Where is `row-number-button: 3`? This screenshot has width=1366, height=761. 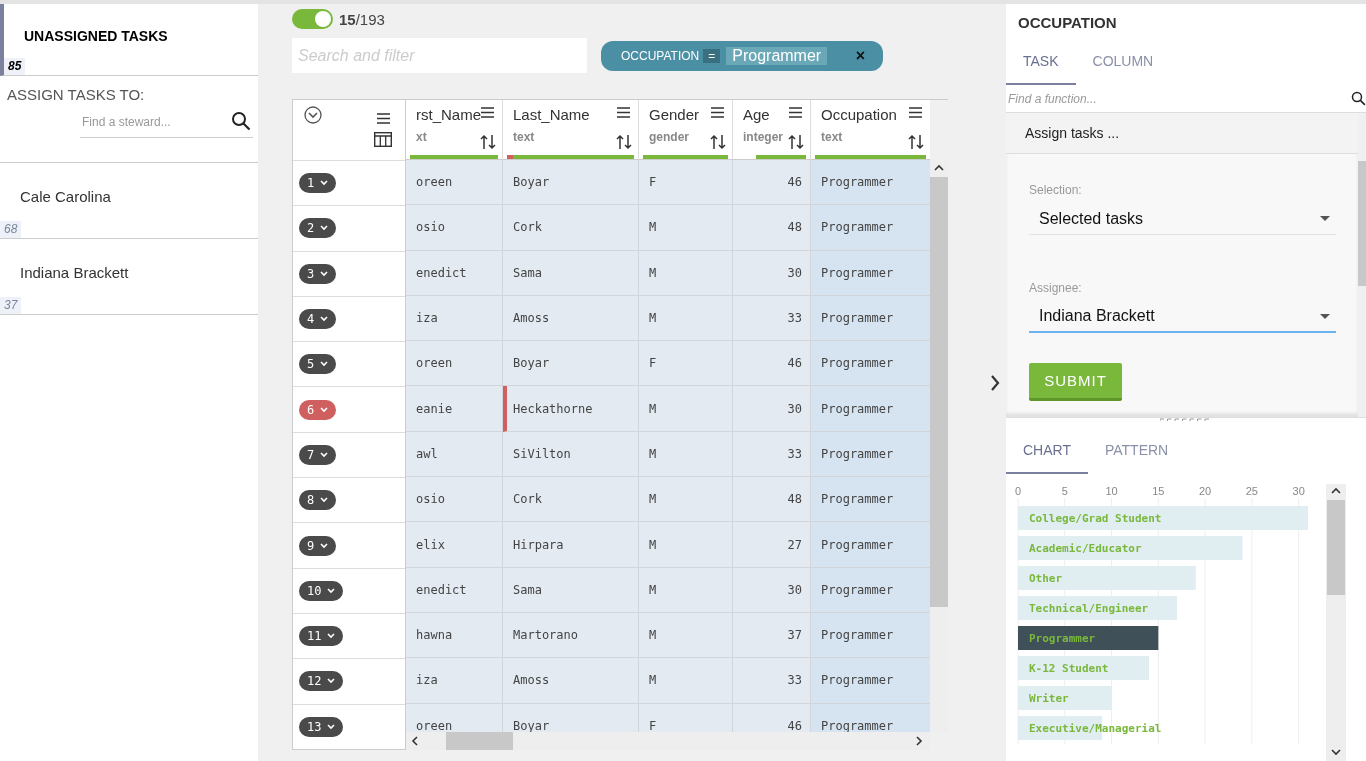
row-number-button: 3 is located at coordinates (318, 273).